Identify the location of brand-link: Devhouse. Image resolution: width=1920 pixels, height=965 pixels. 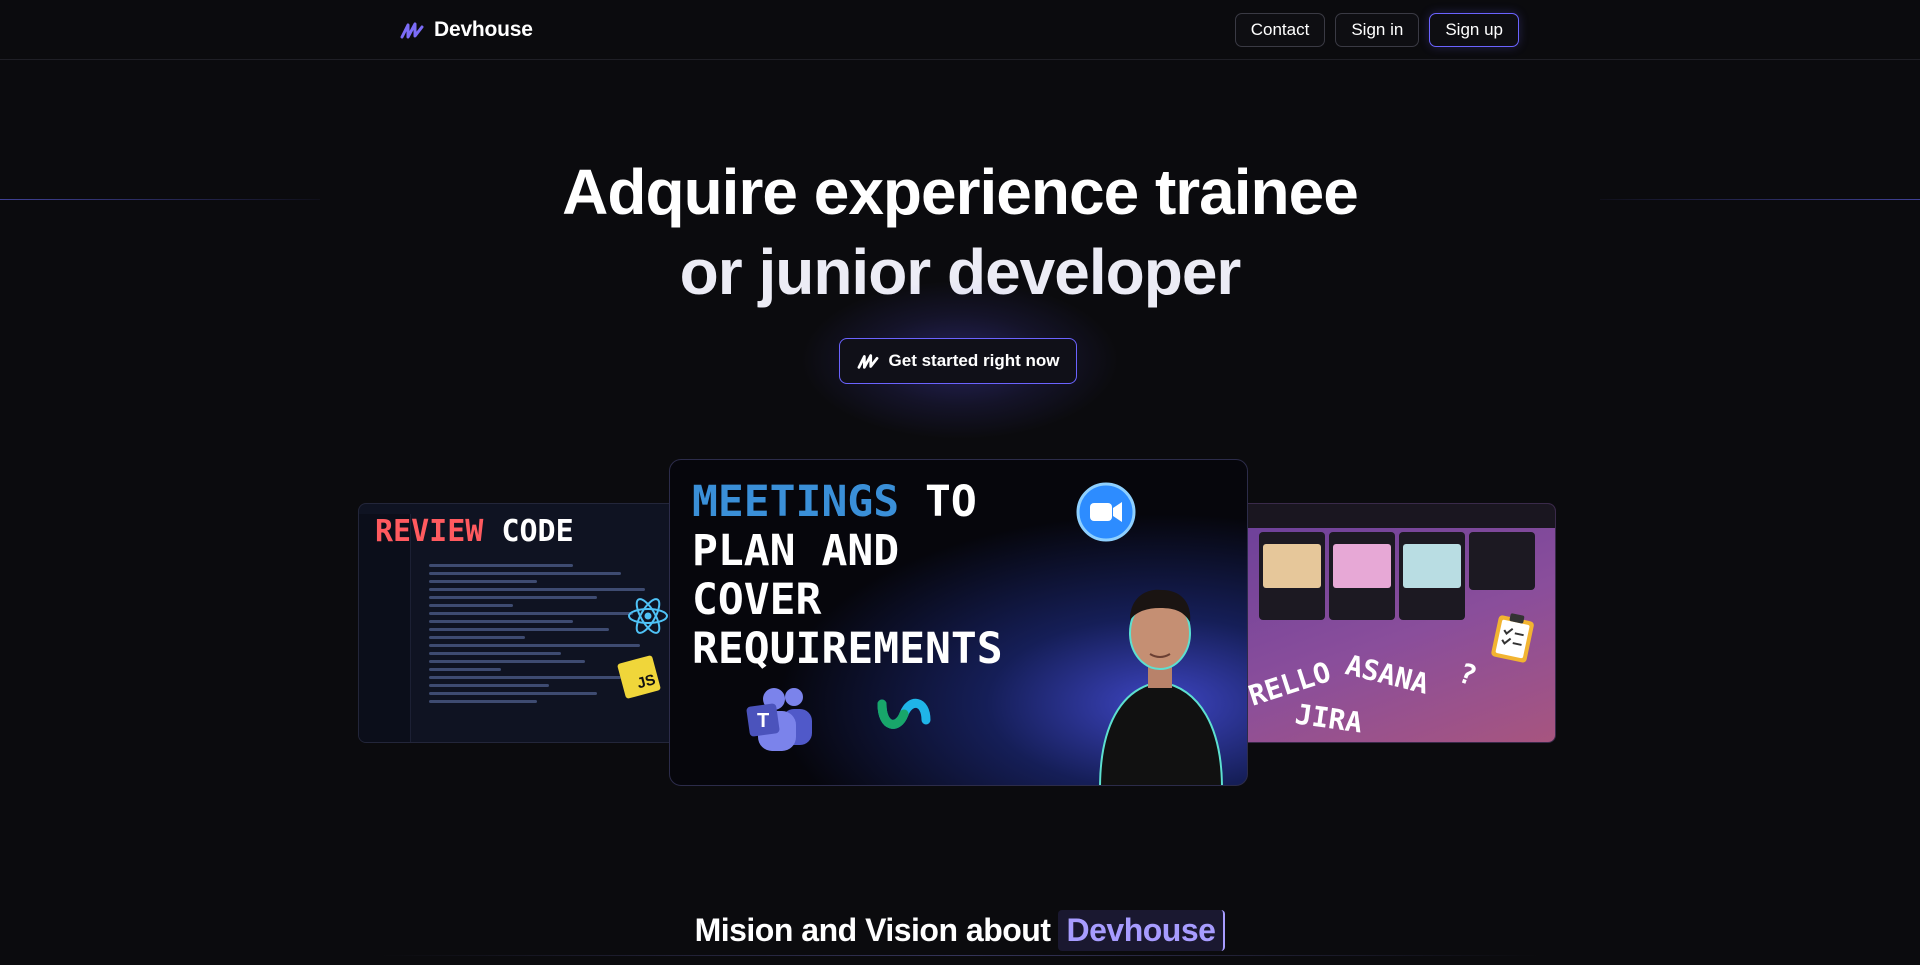
(466, 30).